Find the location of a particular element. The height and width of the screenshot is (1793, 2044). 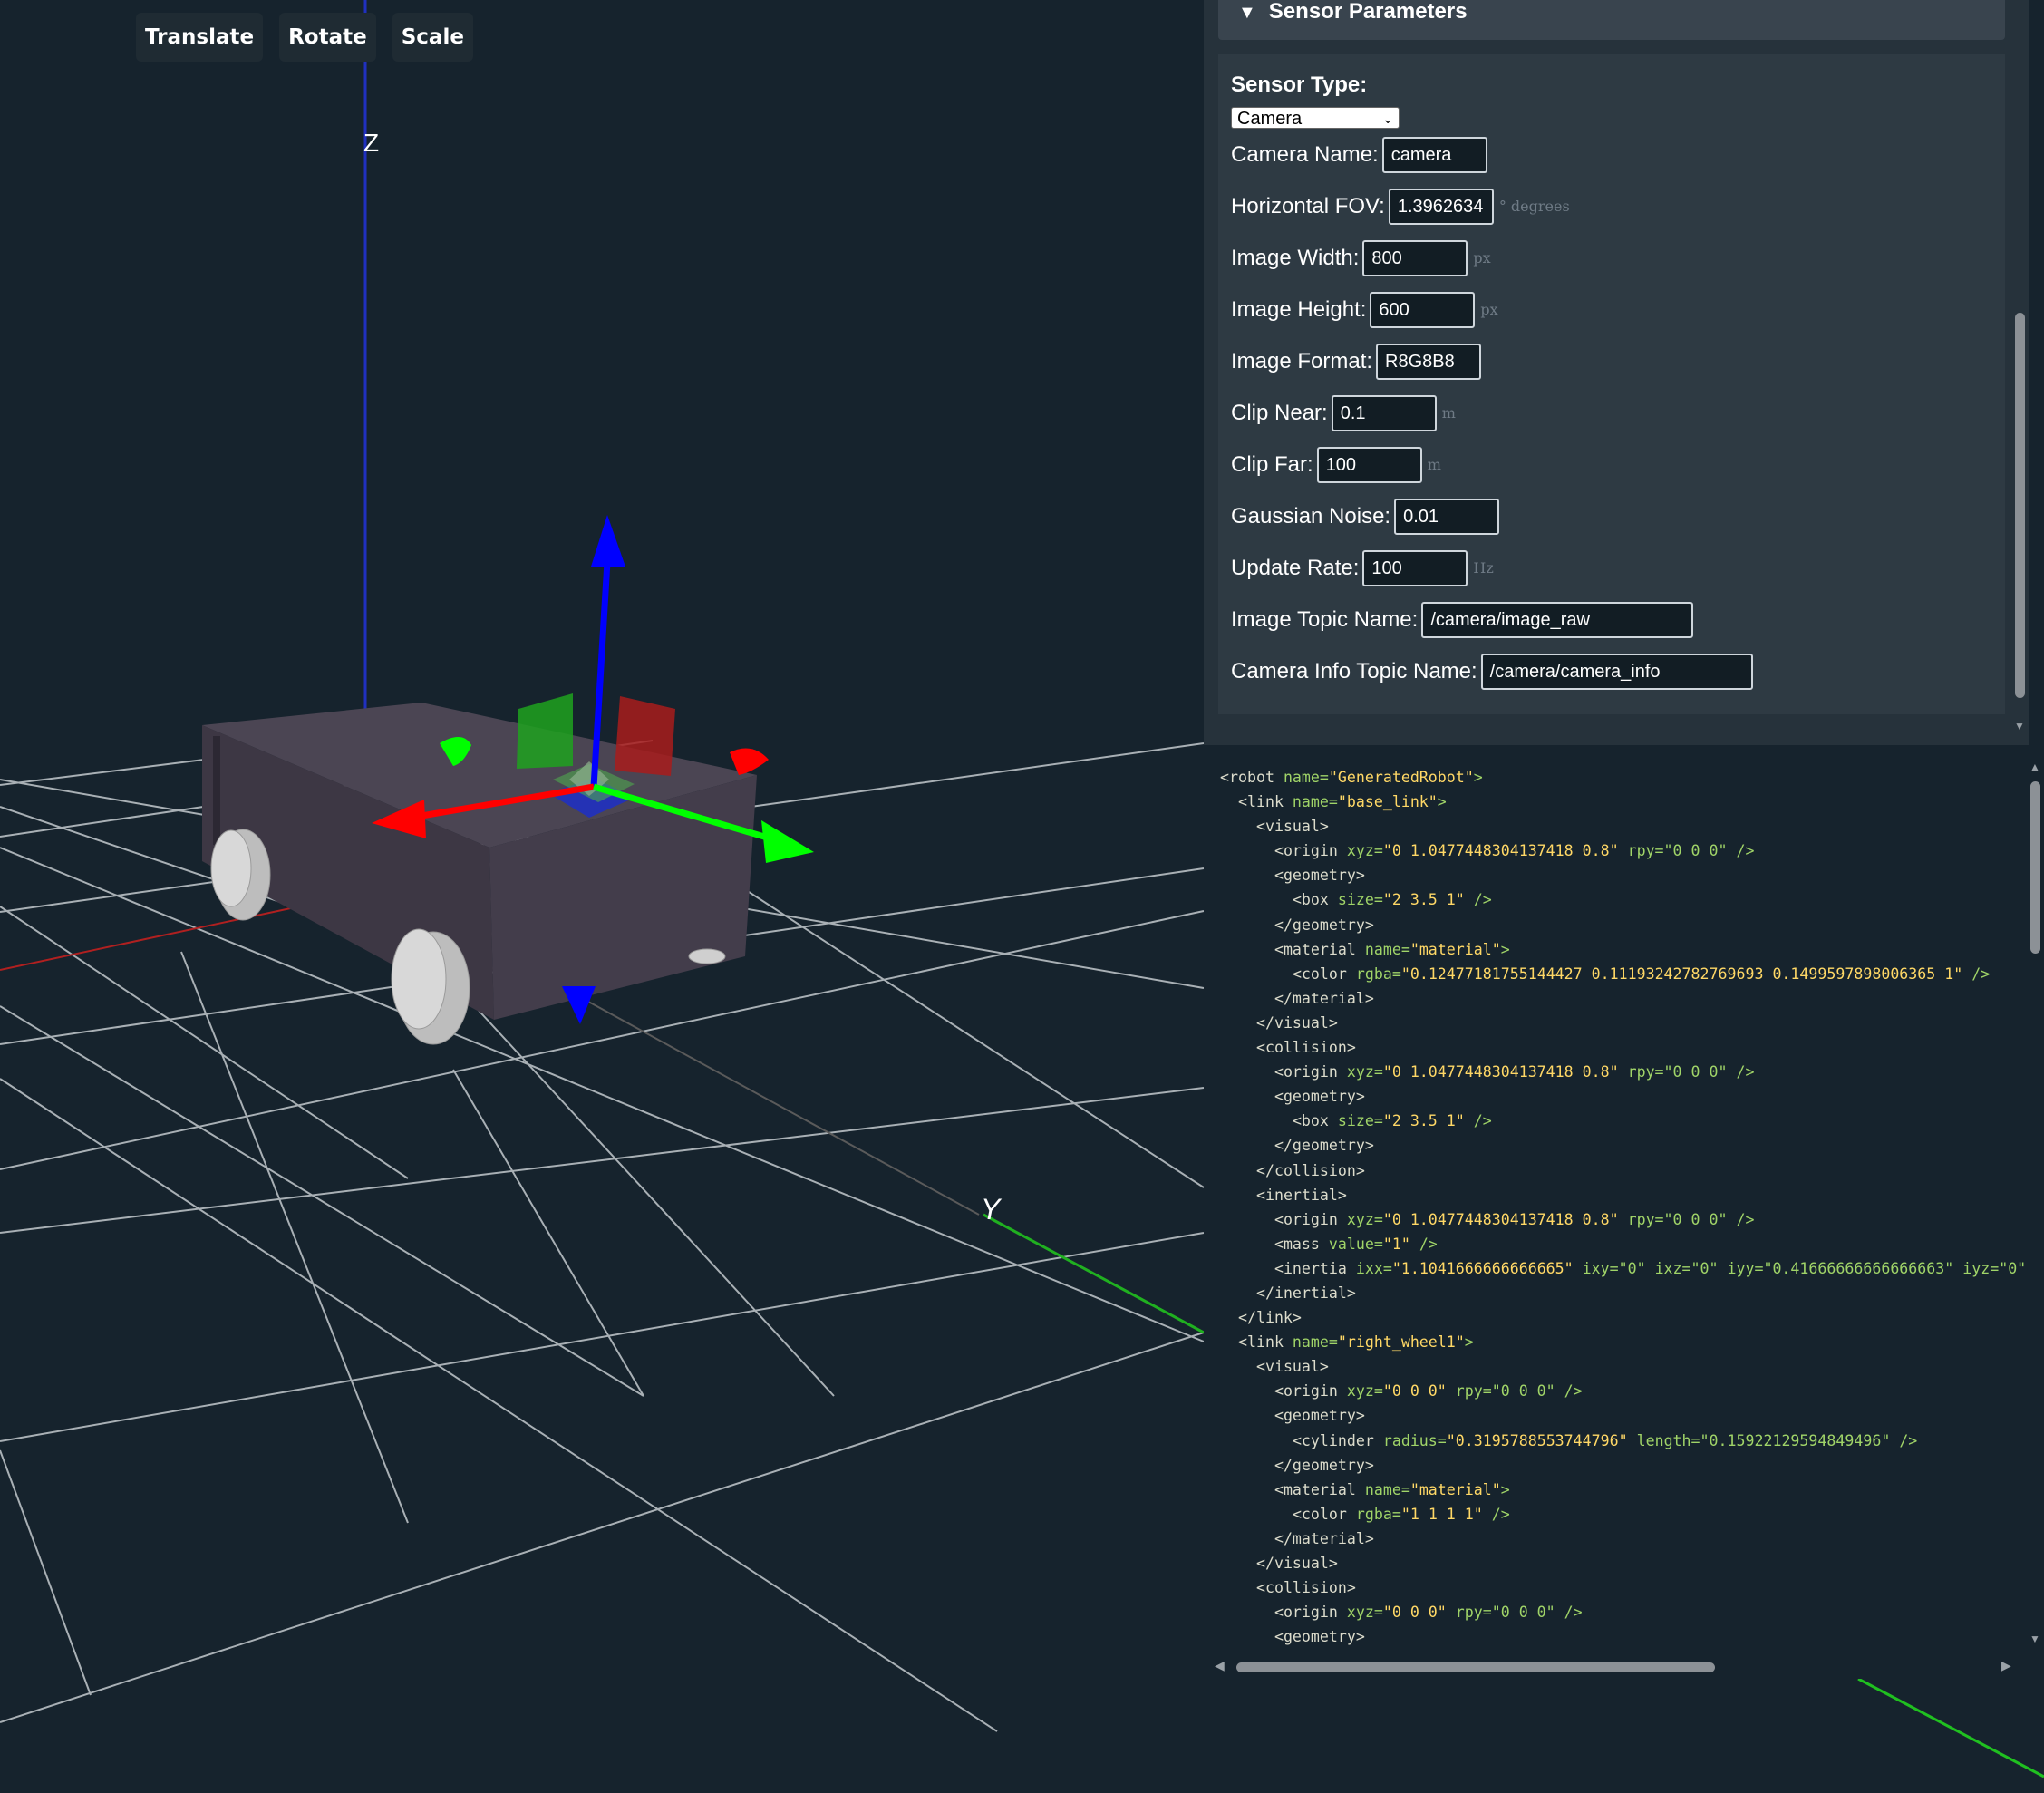

scroll-up-arrow-icon: ▲ is located at coordinates (2034, 766).